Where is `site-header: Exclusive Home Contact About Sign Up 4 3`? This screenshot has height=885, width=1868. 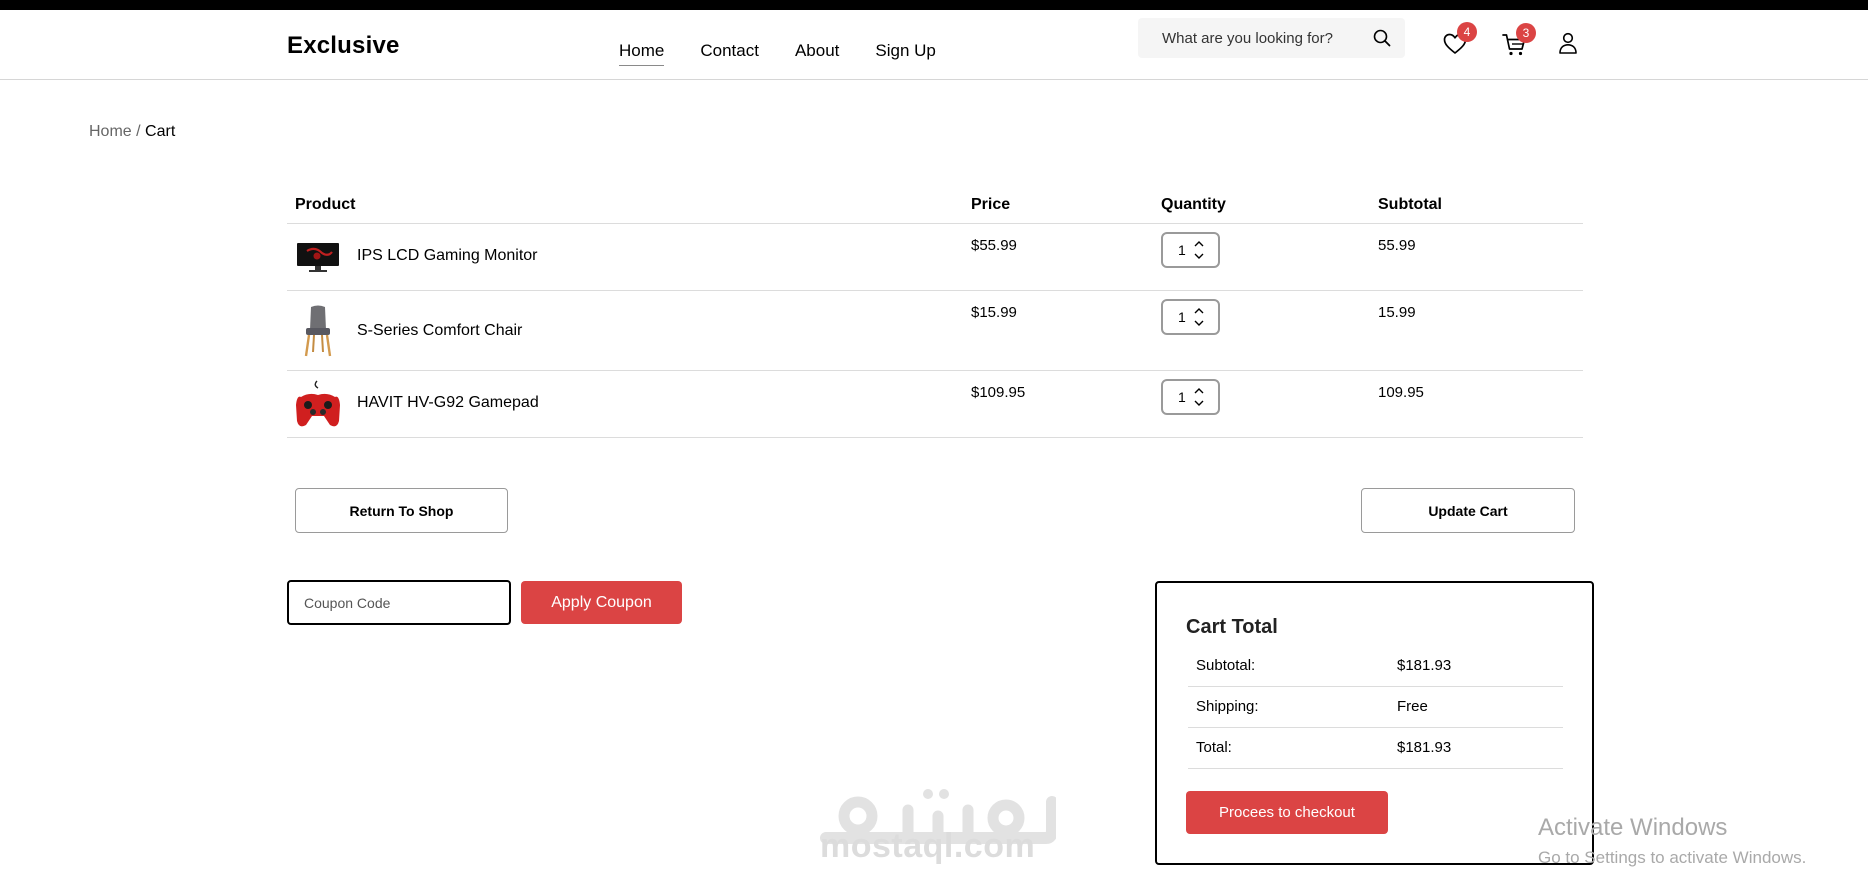
site-header: Exclusive Home Contact About Sign Up 4 3 is located at coordinates (934, 45).